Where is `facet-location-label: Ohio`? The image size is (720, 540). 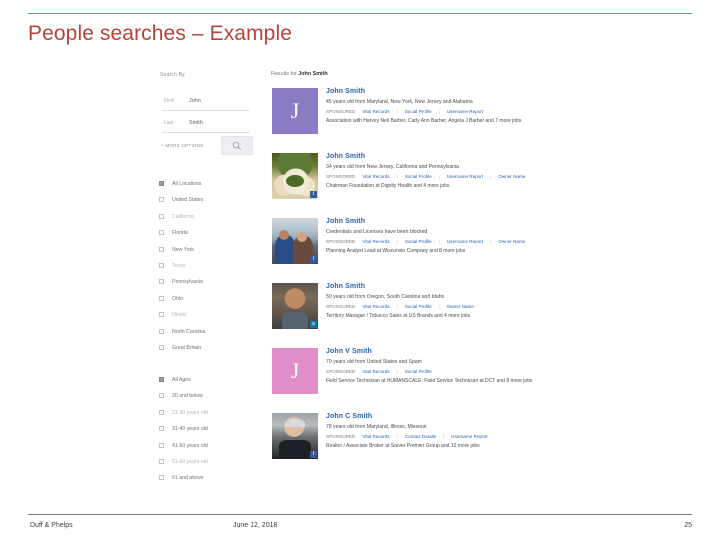 facet-location-label: Ohio is located at coordinates (177, 298).